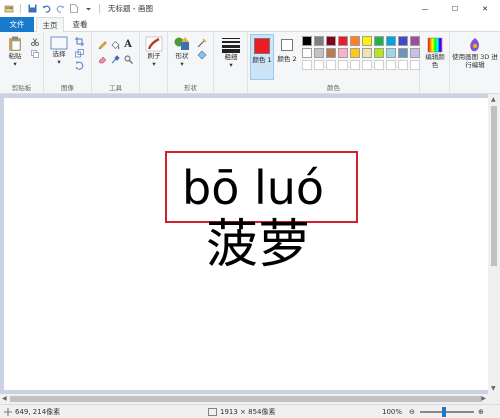  I want to click on size-label: 粗细, so click(231, 57).